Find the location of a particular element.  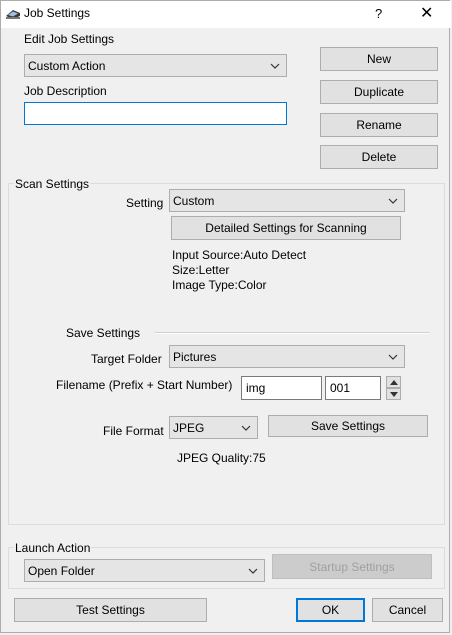

decrement-button is located at coordinates (393, 394).